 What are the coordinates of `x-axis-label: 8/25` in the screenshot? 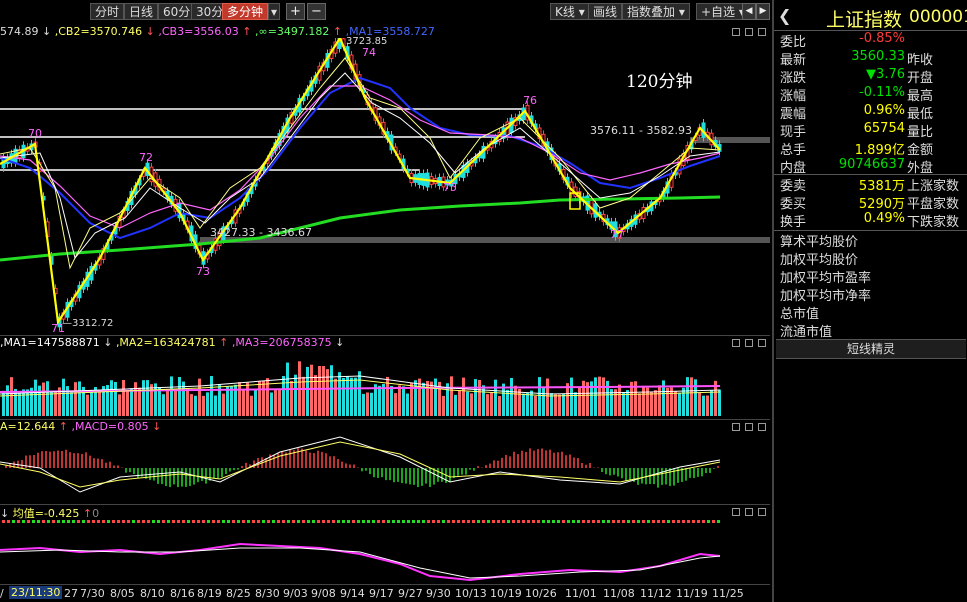 It's located at (238, 593).